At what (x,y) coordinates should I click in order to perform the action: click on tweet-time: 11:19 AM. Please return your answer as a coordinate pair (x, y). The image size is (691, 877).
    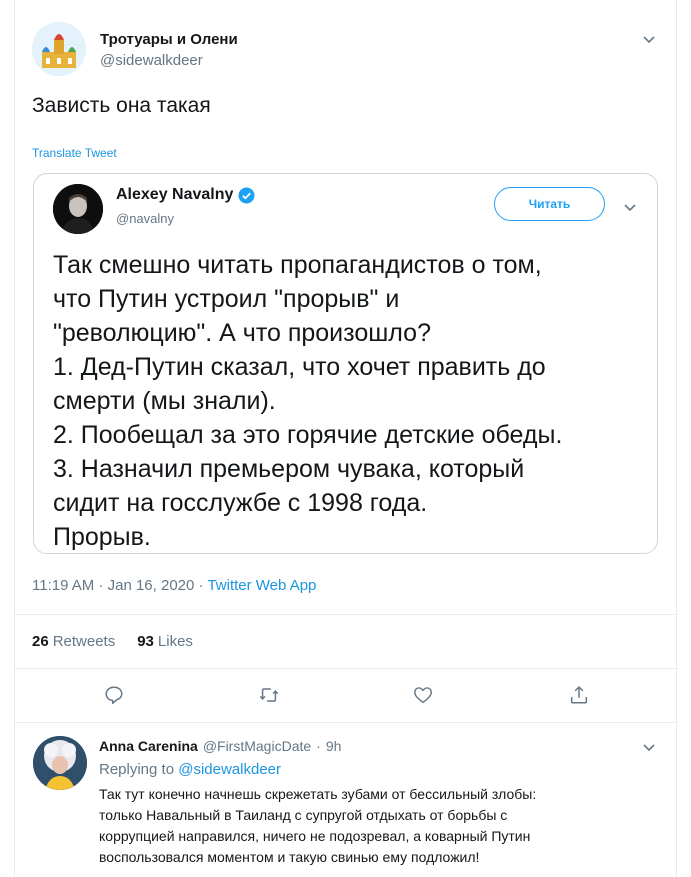
    Looking at the image, I should click on (63, 585).